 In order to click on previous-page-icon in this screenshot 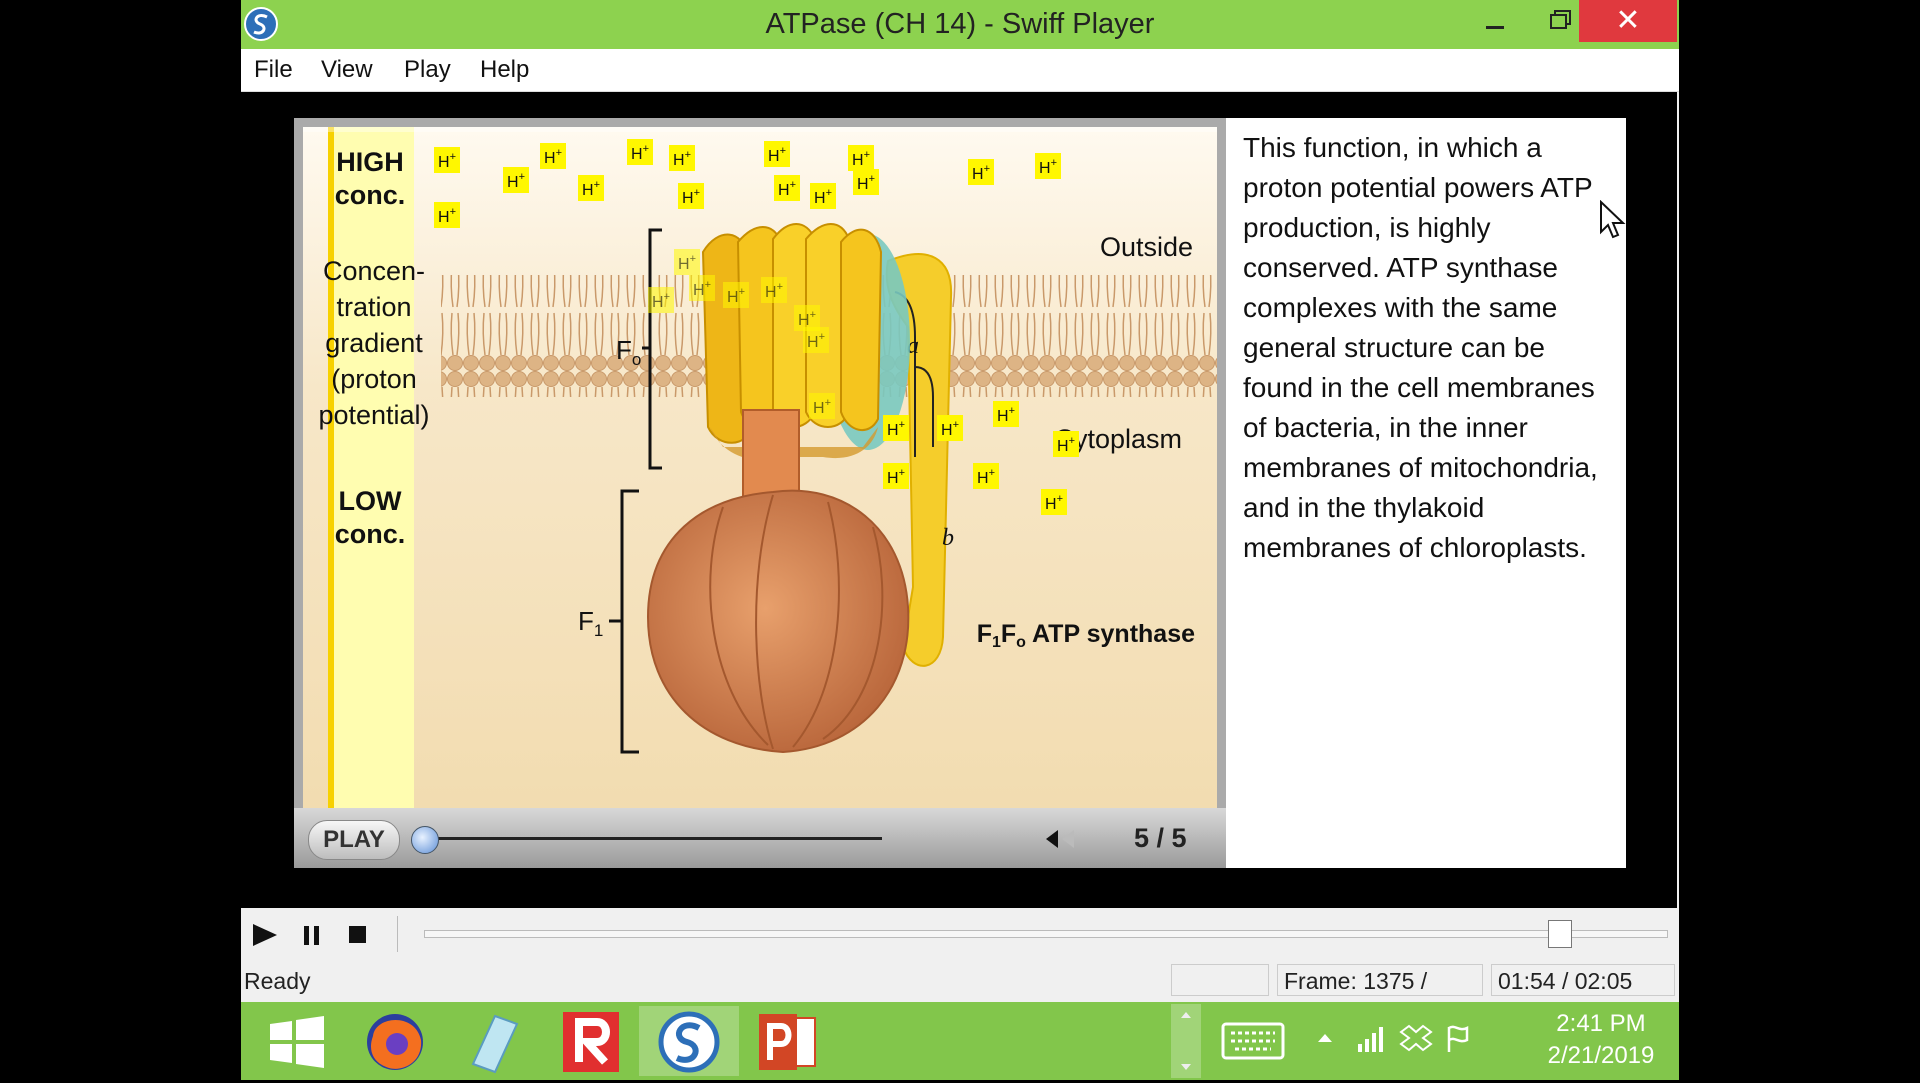, I will do `click(1061, 839)`.